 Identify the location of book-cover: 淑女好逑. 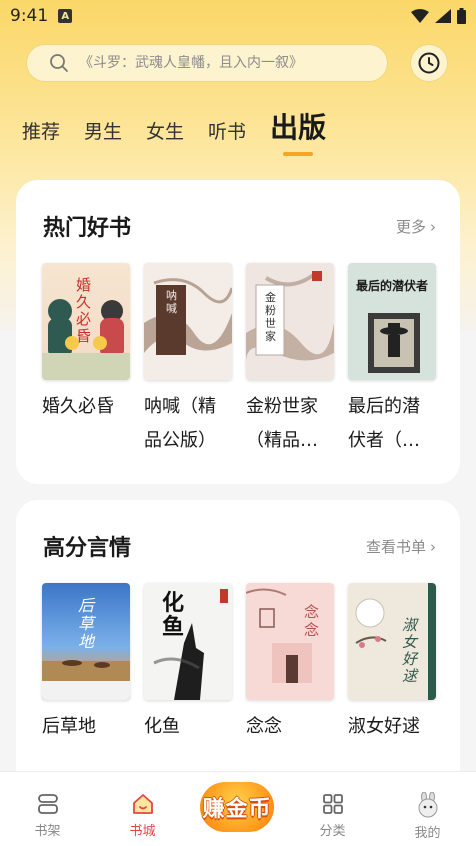
(392, 641).